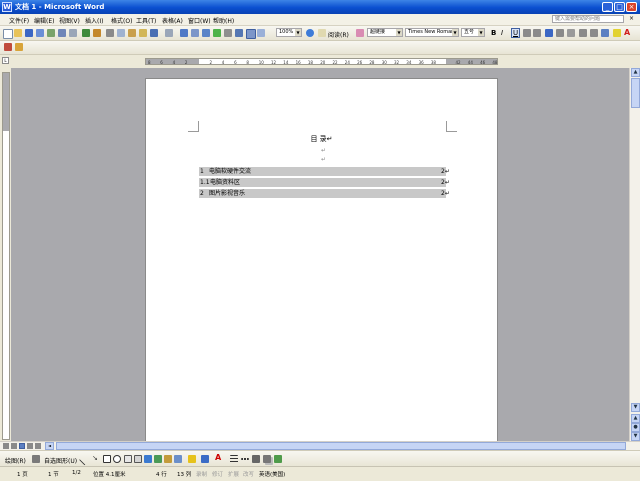  What do you see at coordinates (338, 34) in the screenshot?
I see `reading-button: 阅读(R)` at bounding box center [338, 34].